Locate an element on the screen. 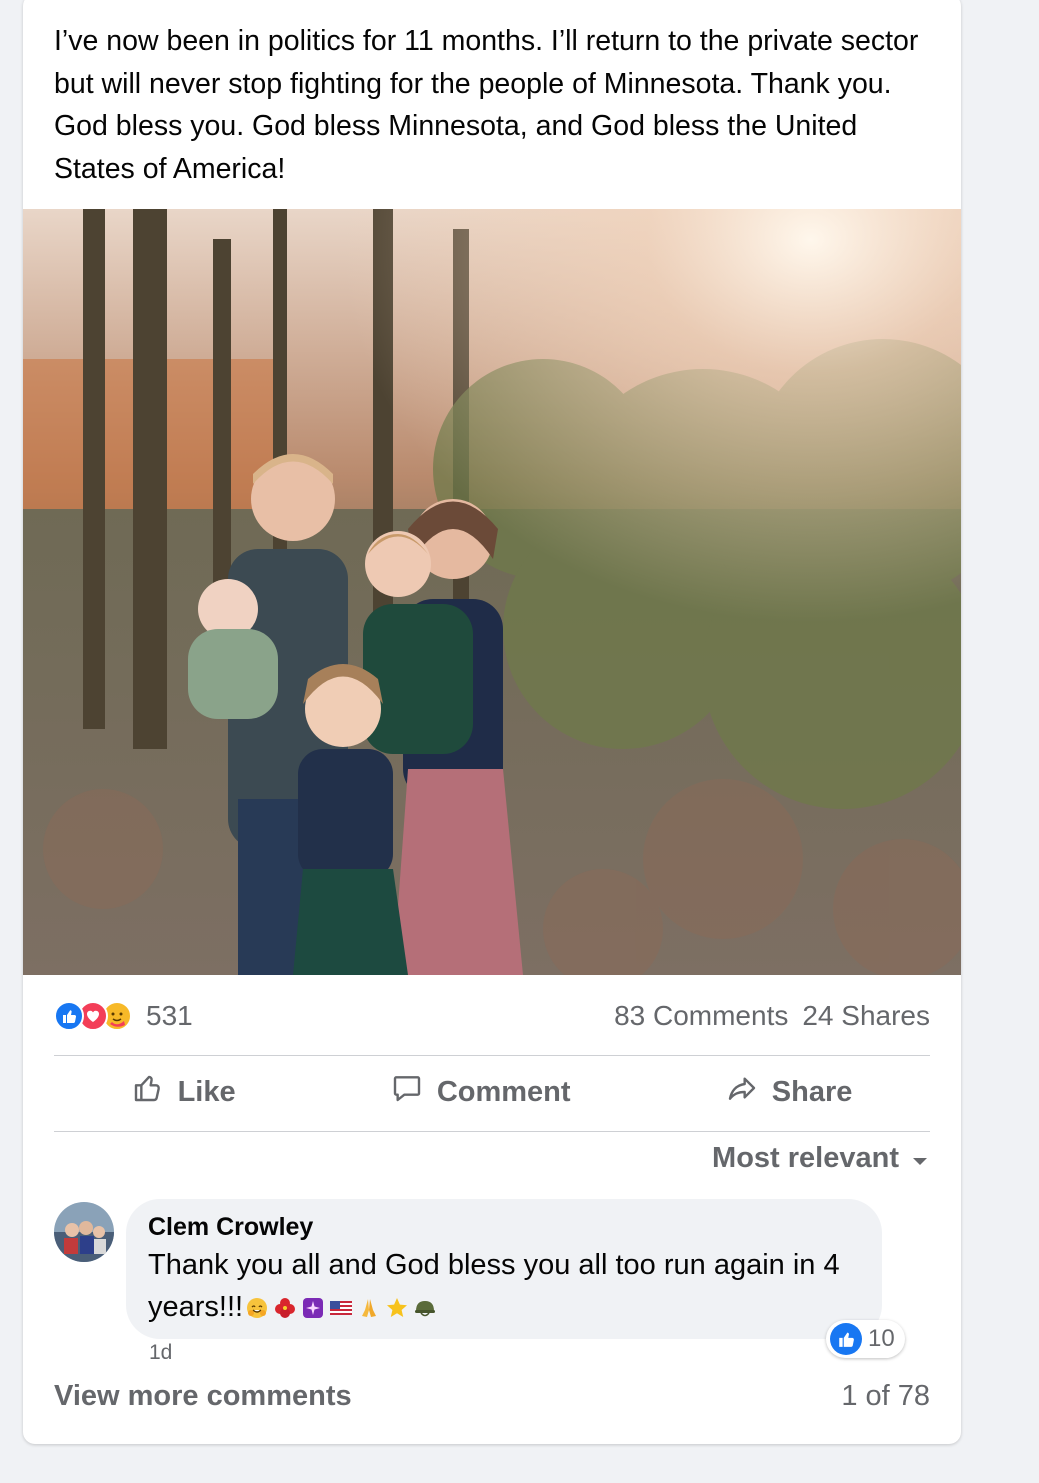 Image resolution: width=1039 pixels, height=1483 pixels. engagement-counts: 83 Comments 24 Shares is located at coordinates (772, 1016).